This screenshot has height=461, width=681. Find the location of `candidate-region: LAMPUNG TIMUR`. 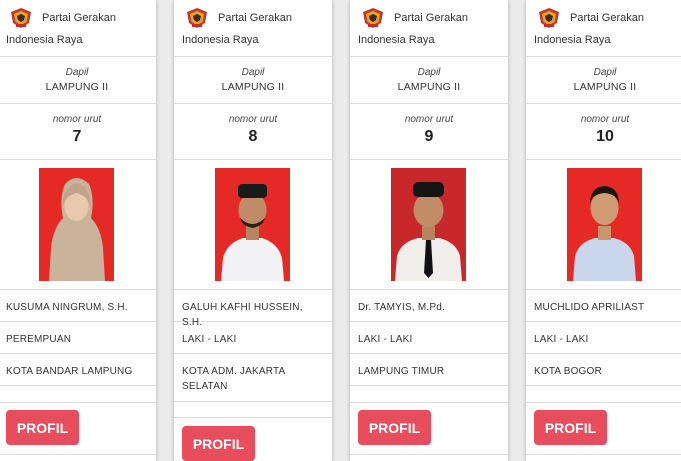

candidate-region: LAMPUNG TIMUR is located at coordinates (401, 371).